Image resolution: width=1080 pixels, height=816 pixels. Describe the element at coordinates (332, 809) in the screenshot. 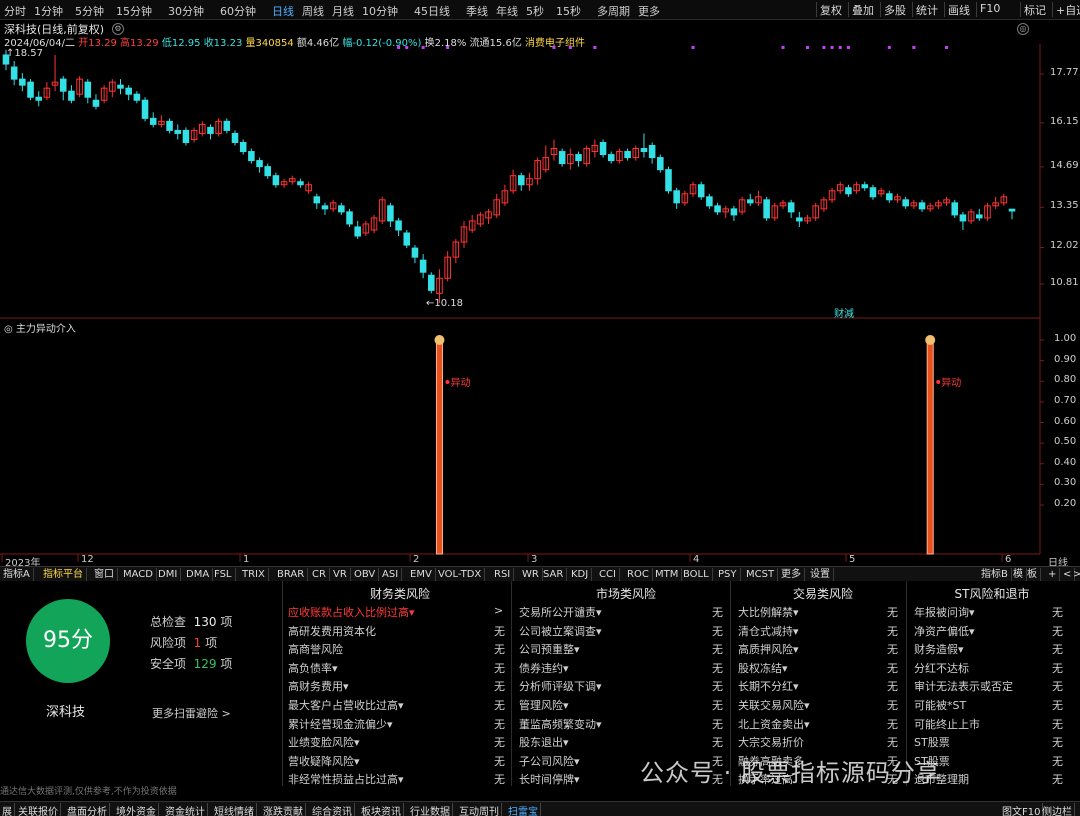

I see `status-tab: 综合资讯` at that location.